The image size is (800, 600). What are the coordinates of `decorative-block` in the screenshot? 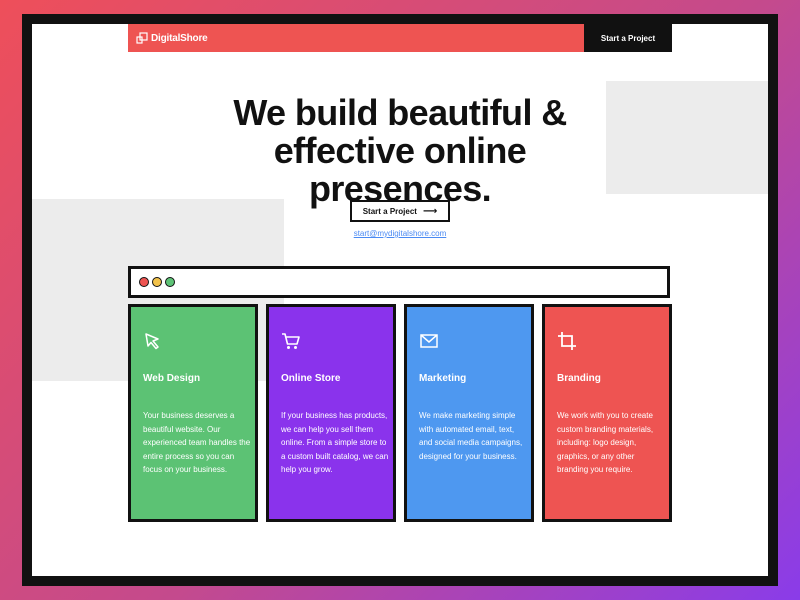 It's located at (687, 137).